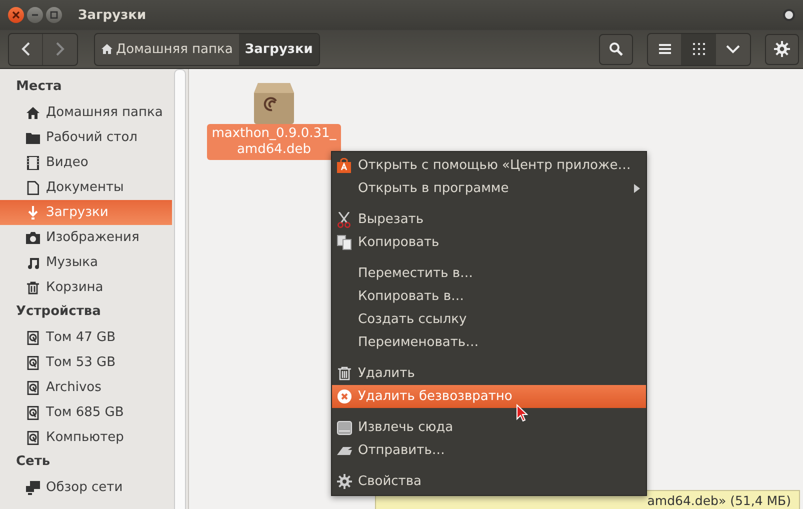 The width and height of the screenshot is (803, 509). I want to click on search-icon, so click(616, 49).